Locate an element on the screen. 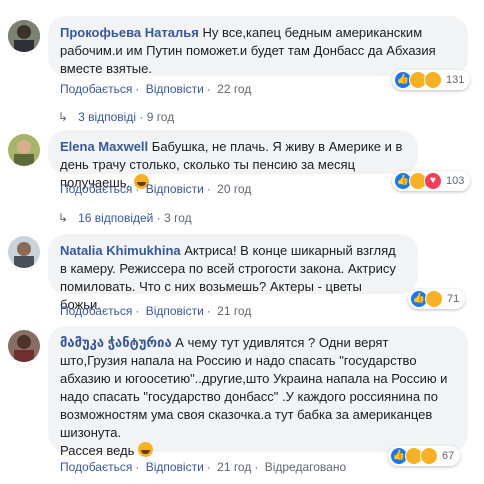 Image resolution: width=484 pixels, height=484 pixels. replies-count: 16 відповідей is located at coordinates (115, 218).